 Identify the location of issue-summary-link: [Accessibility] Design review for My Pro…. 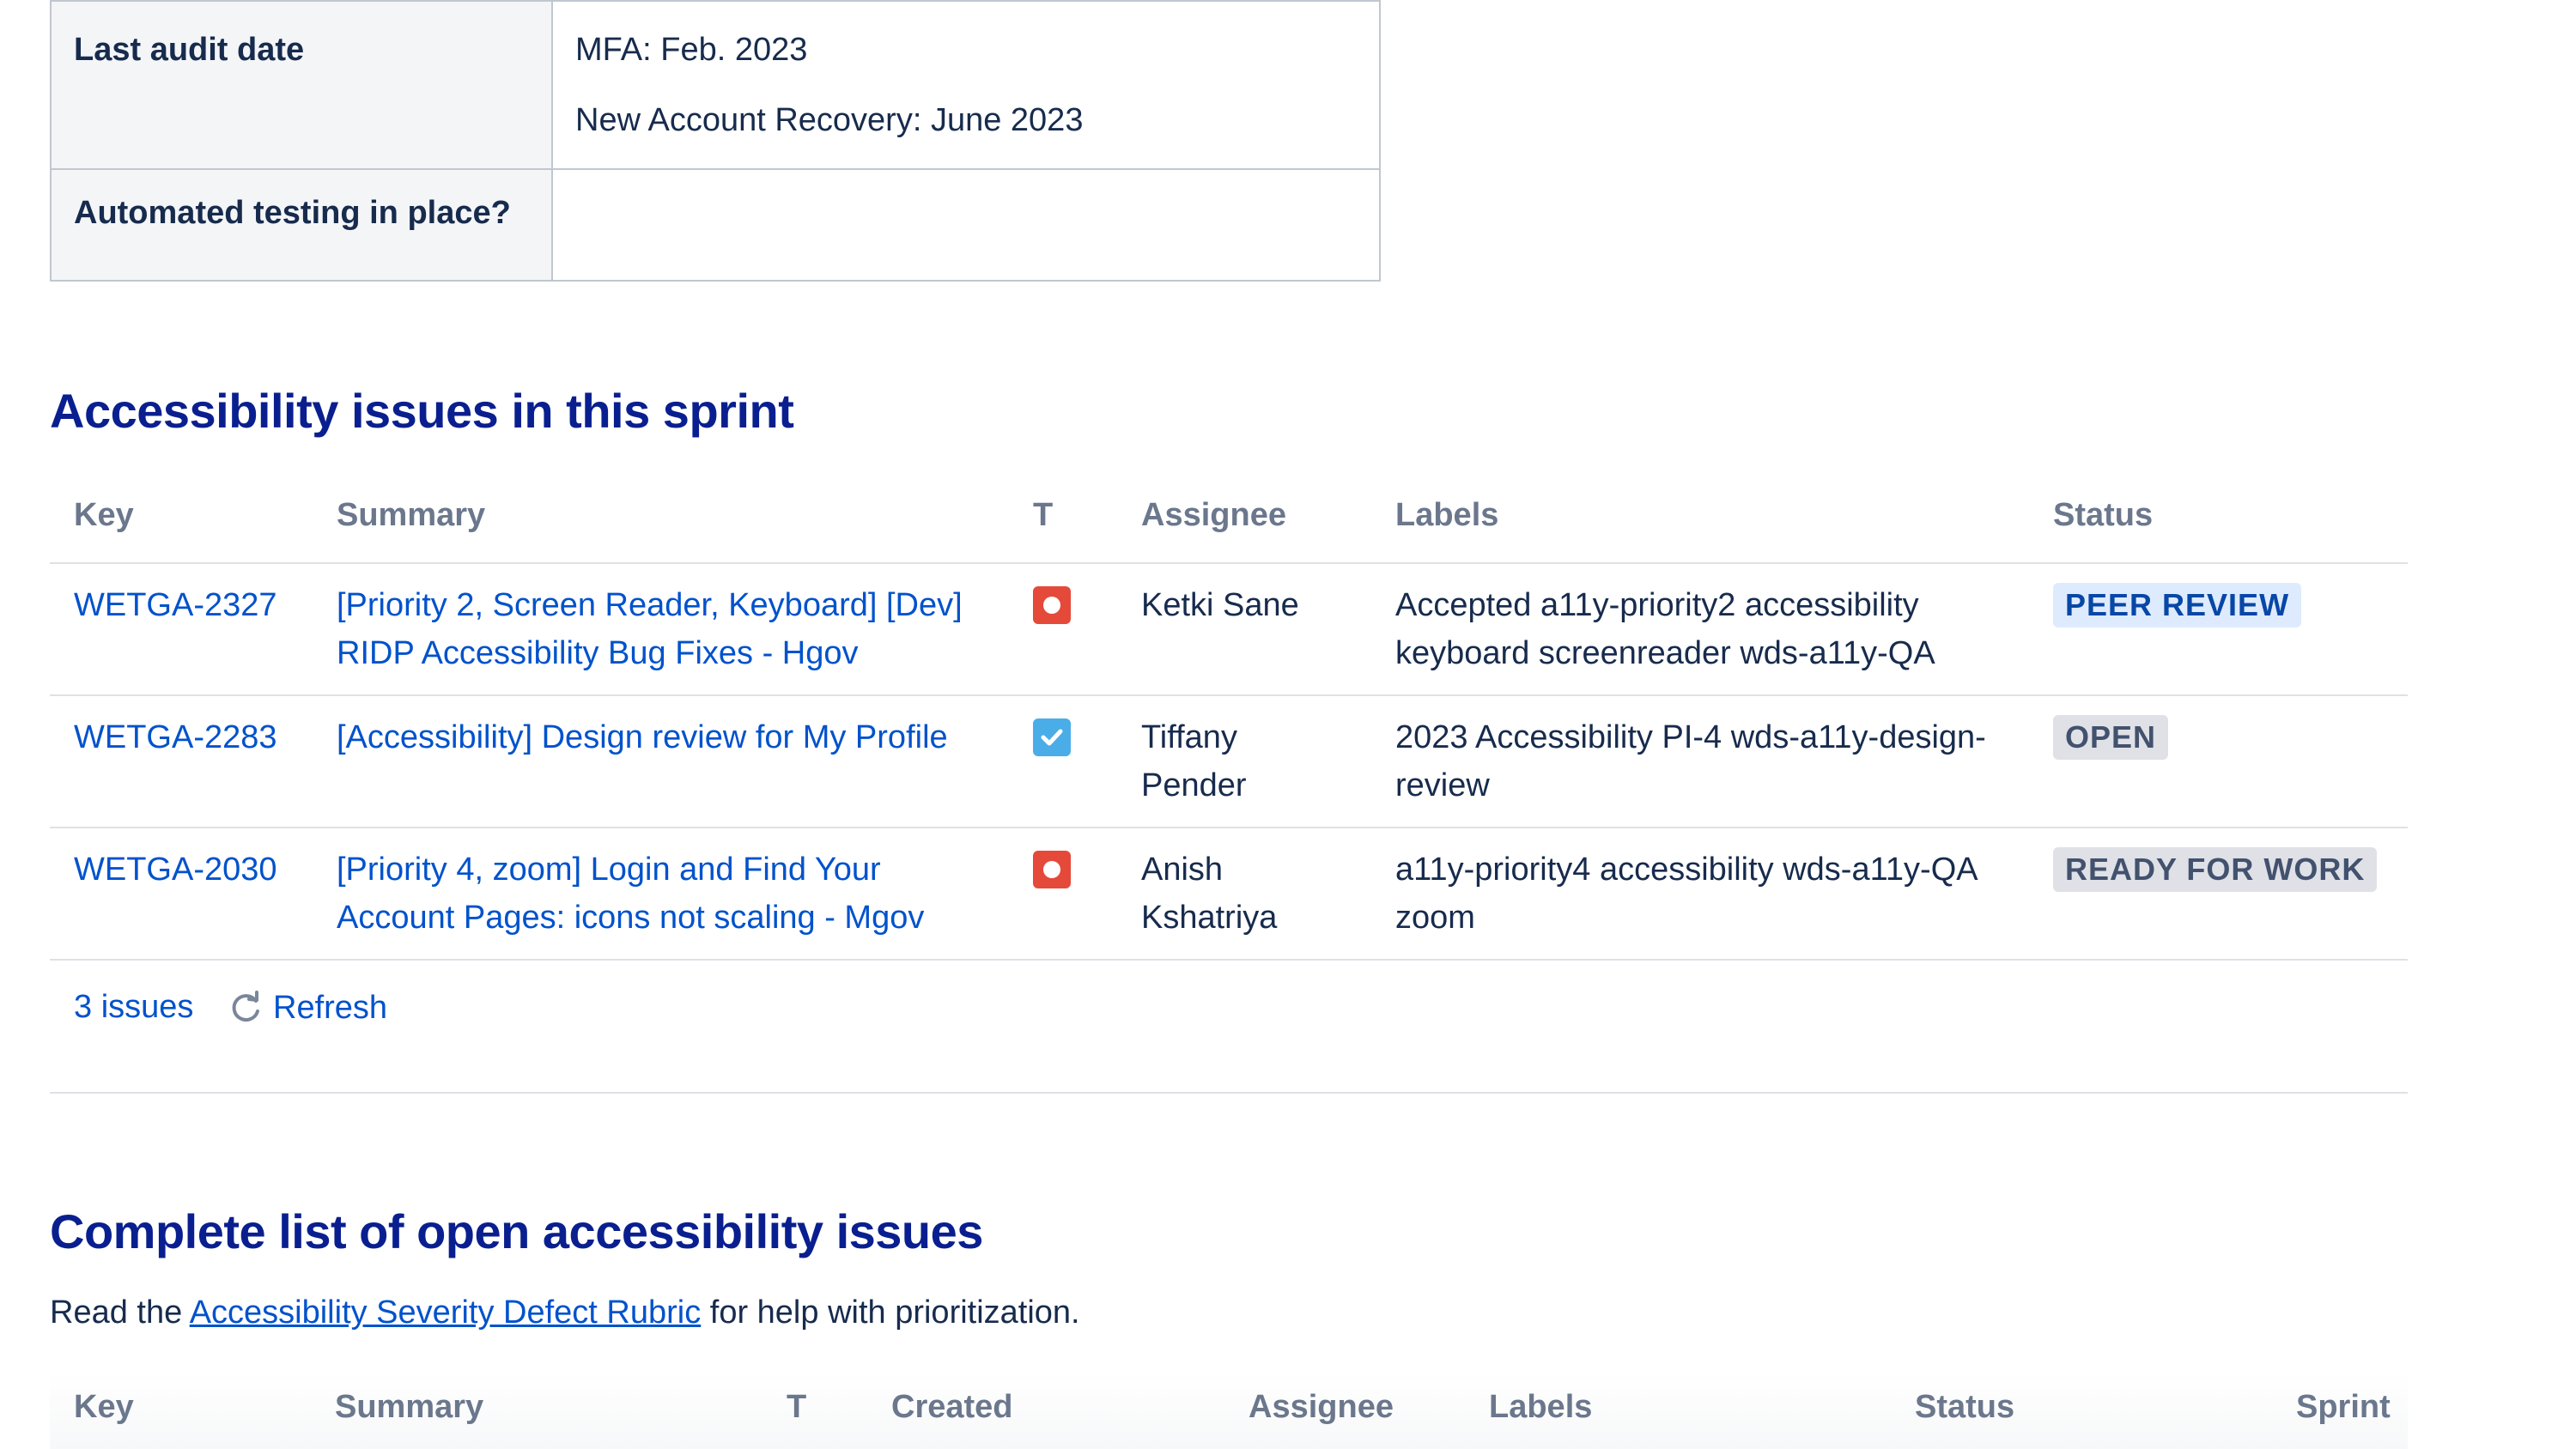
(642, 737).